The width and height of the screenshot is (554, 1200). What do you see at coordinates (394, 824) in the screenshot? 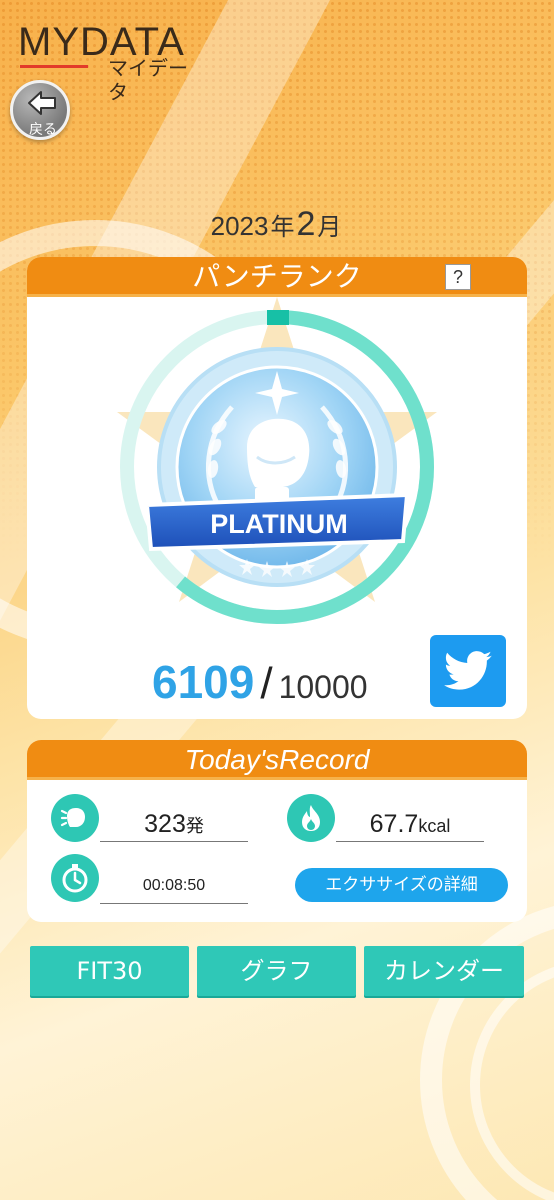
I see `calories-number: 67.7` at bounding box center [394, 824].